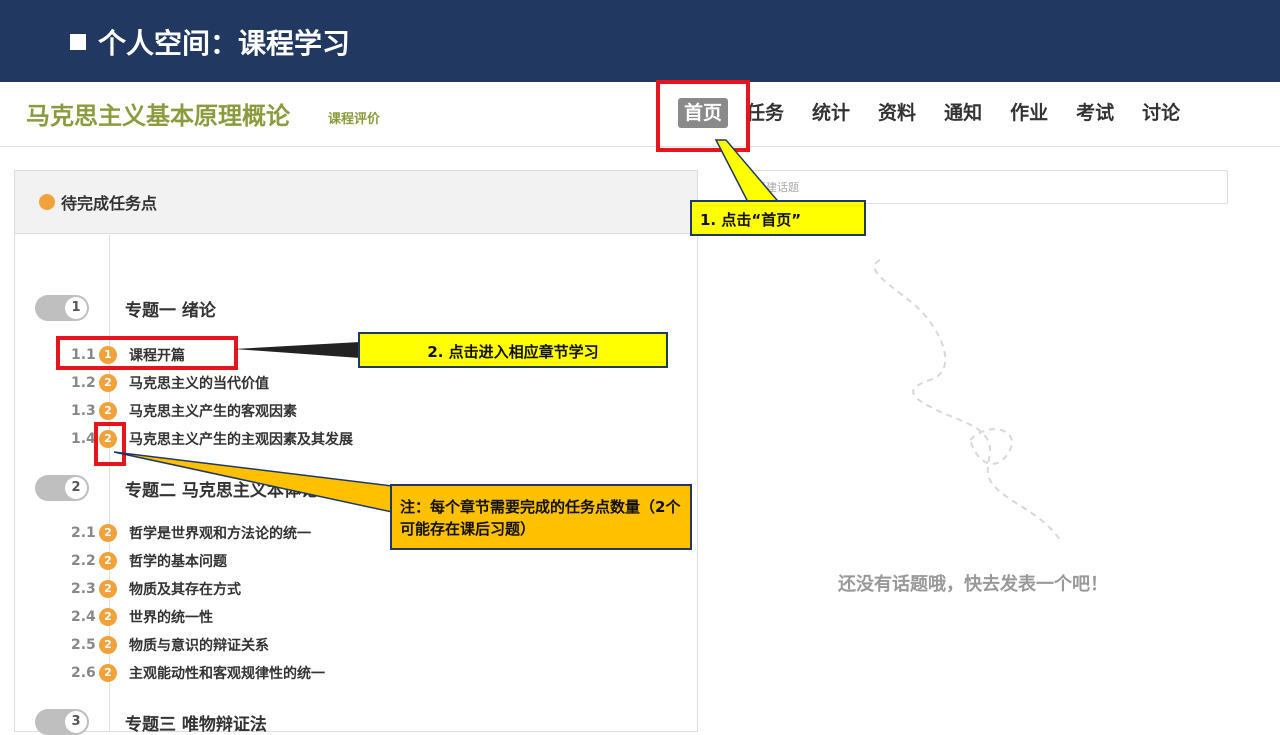  I want to click on pointer-note, so click(253, 482).